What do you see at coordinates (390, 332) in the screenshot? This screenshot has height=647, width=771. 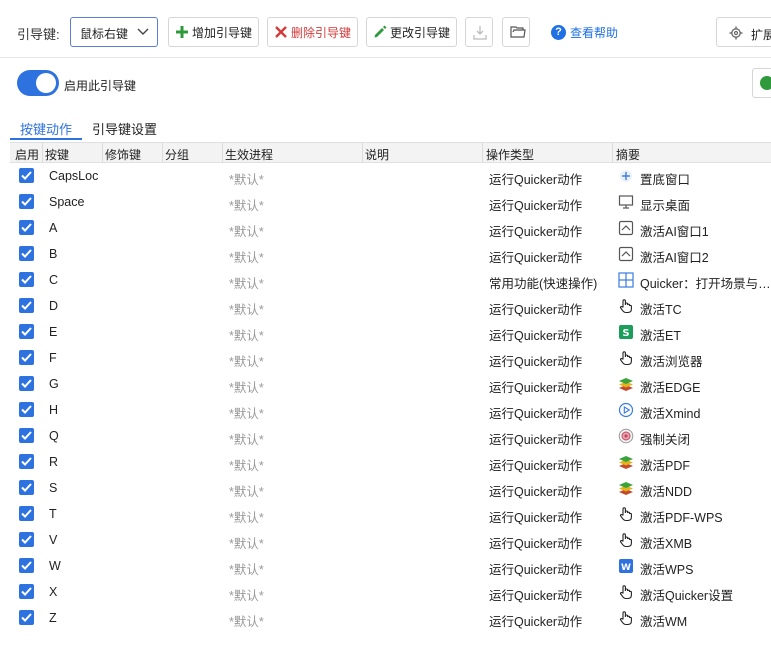 I see `table-row: E *默认* 运行Quicker动作 S 激活ET` at bounding box center [390, 332].